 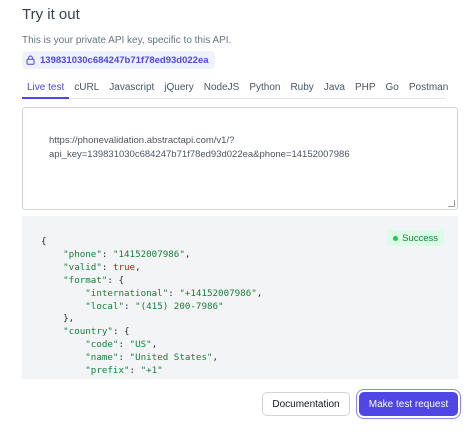 What do you see at coordinates (408, 404) in the screenshot?
I see `make-test-request-button: Make test request` at bounding box center [408, 404].